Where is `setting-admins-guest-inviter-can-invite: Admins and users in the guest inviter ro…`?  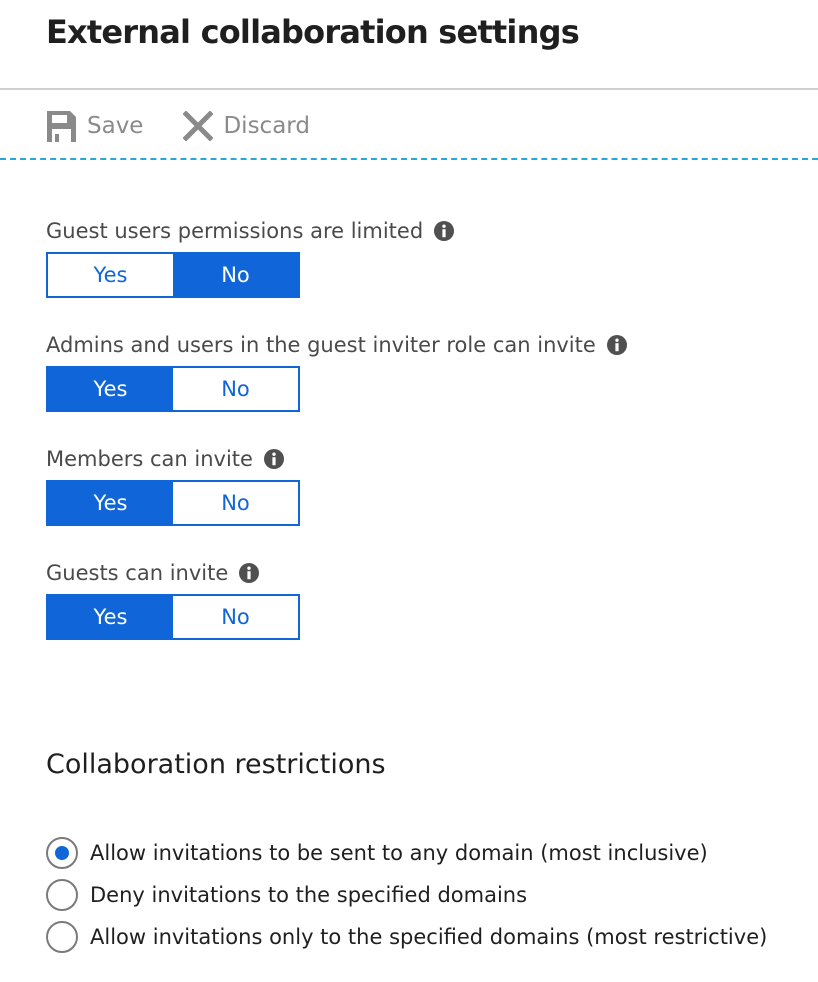 setting-admins-guest-inviter-can-invite: Admins and users in the guest inviter ro… is located at coordinates (337, 371).